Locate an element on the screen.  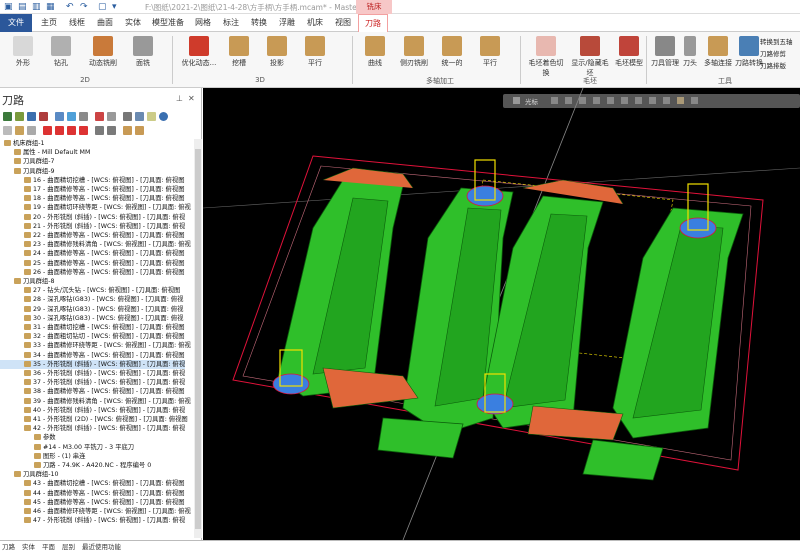
tree-row: 39 - 曲面精修残料清角 - [WCS: 俯视图] - [刀具面: 俯视 is located at coordinates (95, 401).